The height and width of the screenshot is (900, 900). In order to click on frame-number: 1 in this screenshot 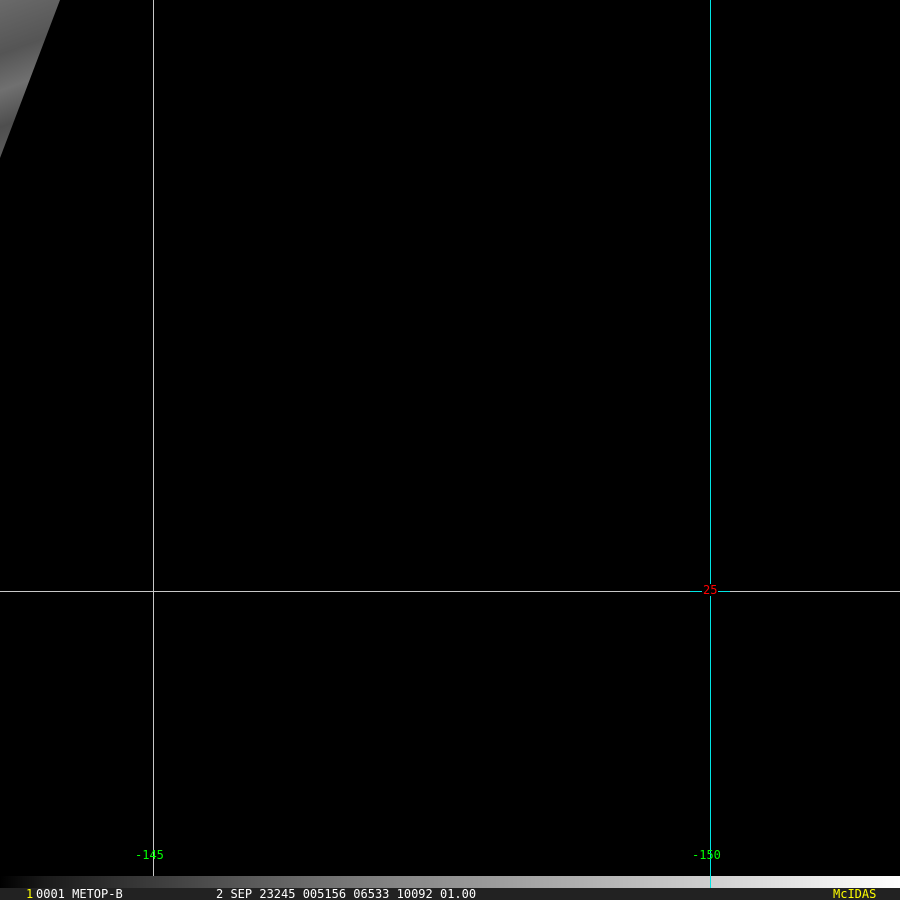, I will do `click(30, 893)`.